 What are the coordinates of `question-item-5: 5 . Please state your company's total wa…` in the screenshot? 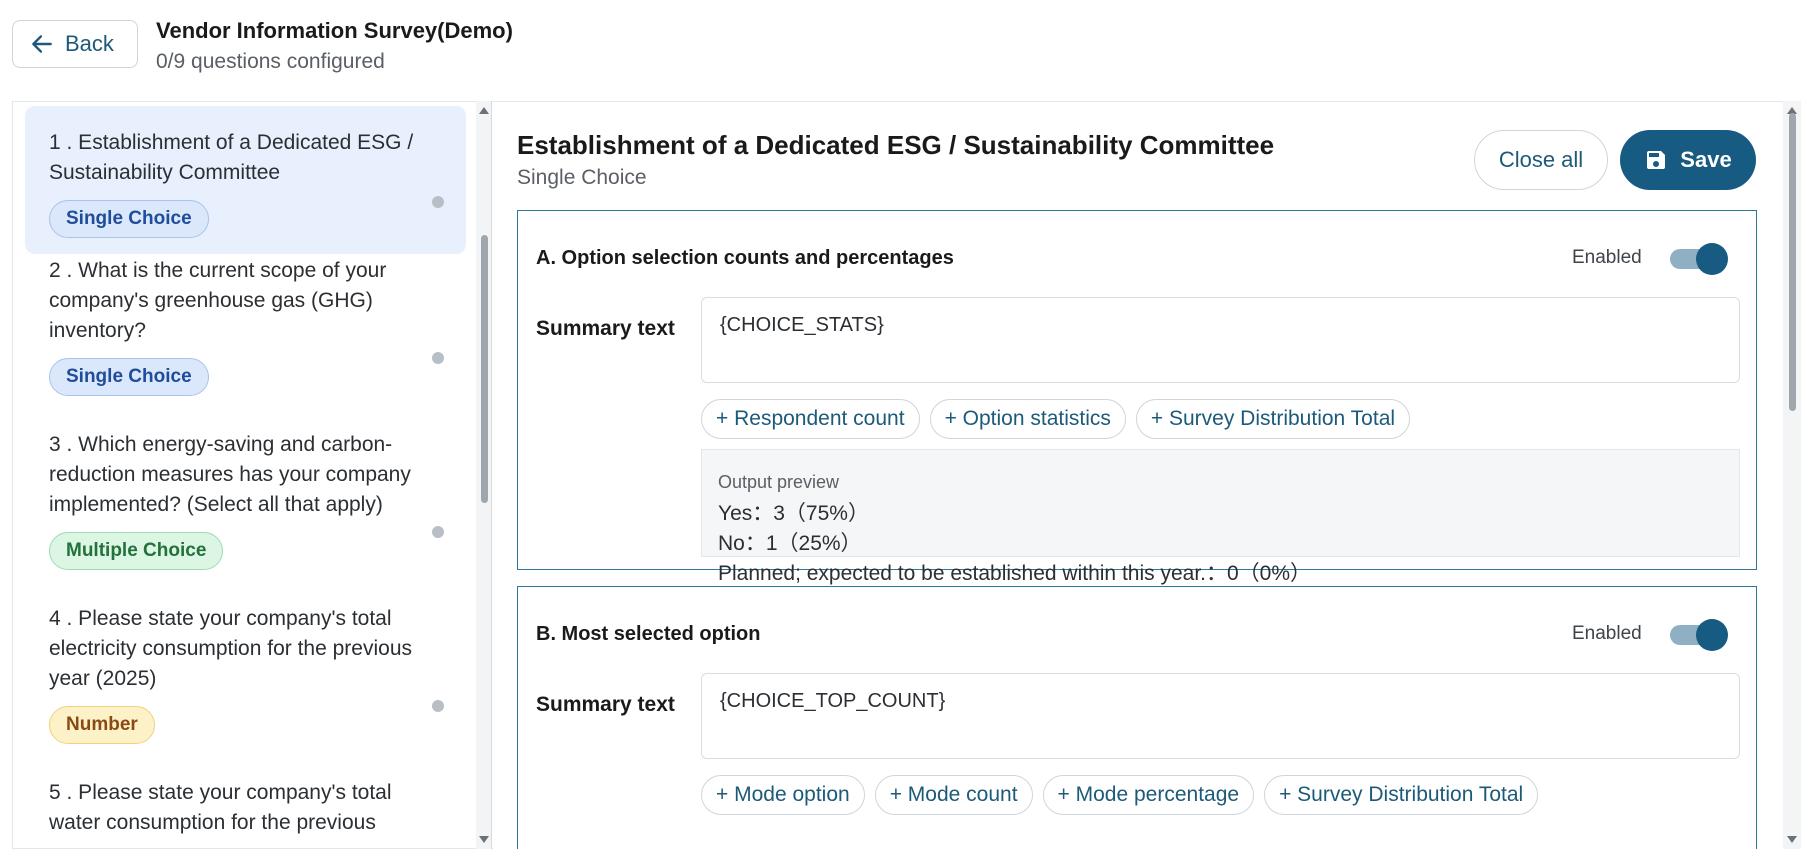 It's located at (245, 802).